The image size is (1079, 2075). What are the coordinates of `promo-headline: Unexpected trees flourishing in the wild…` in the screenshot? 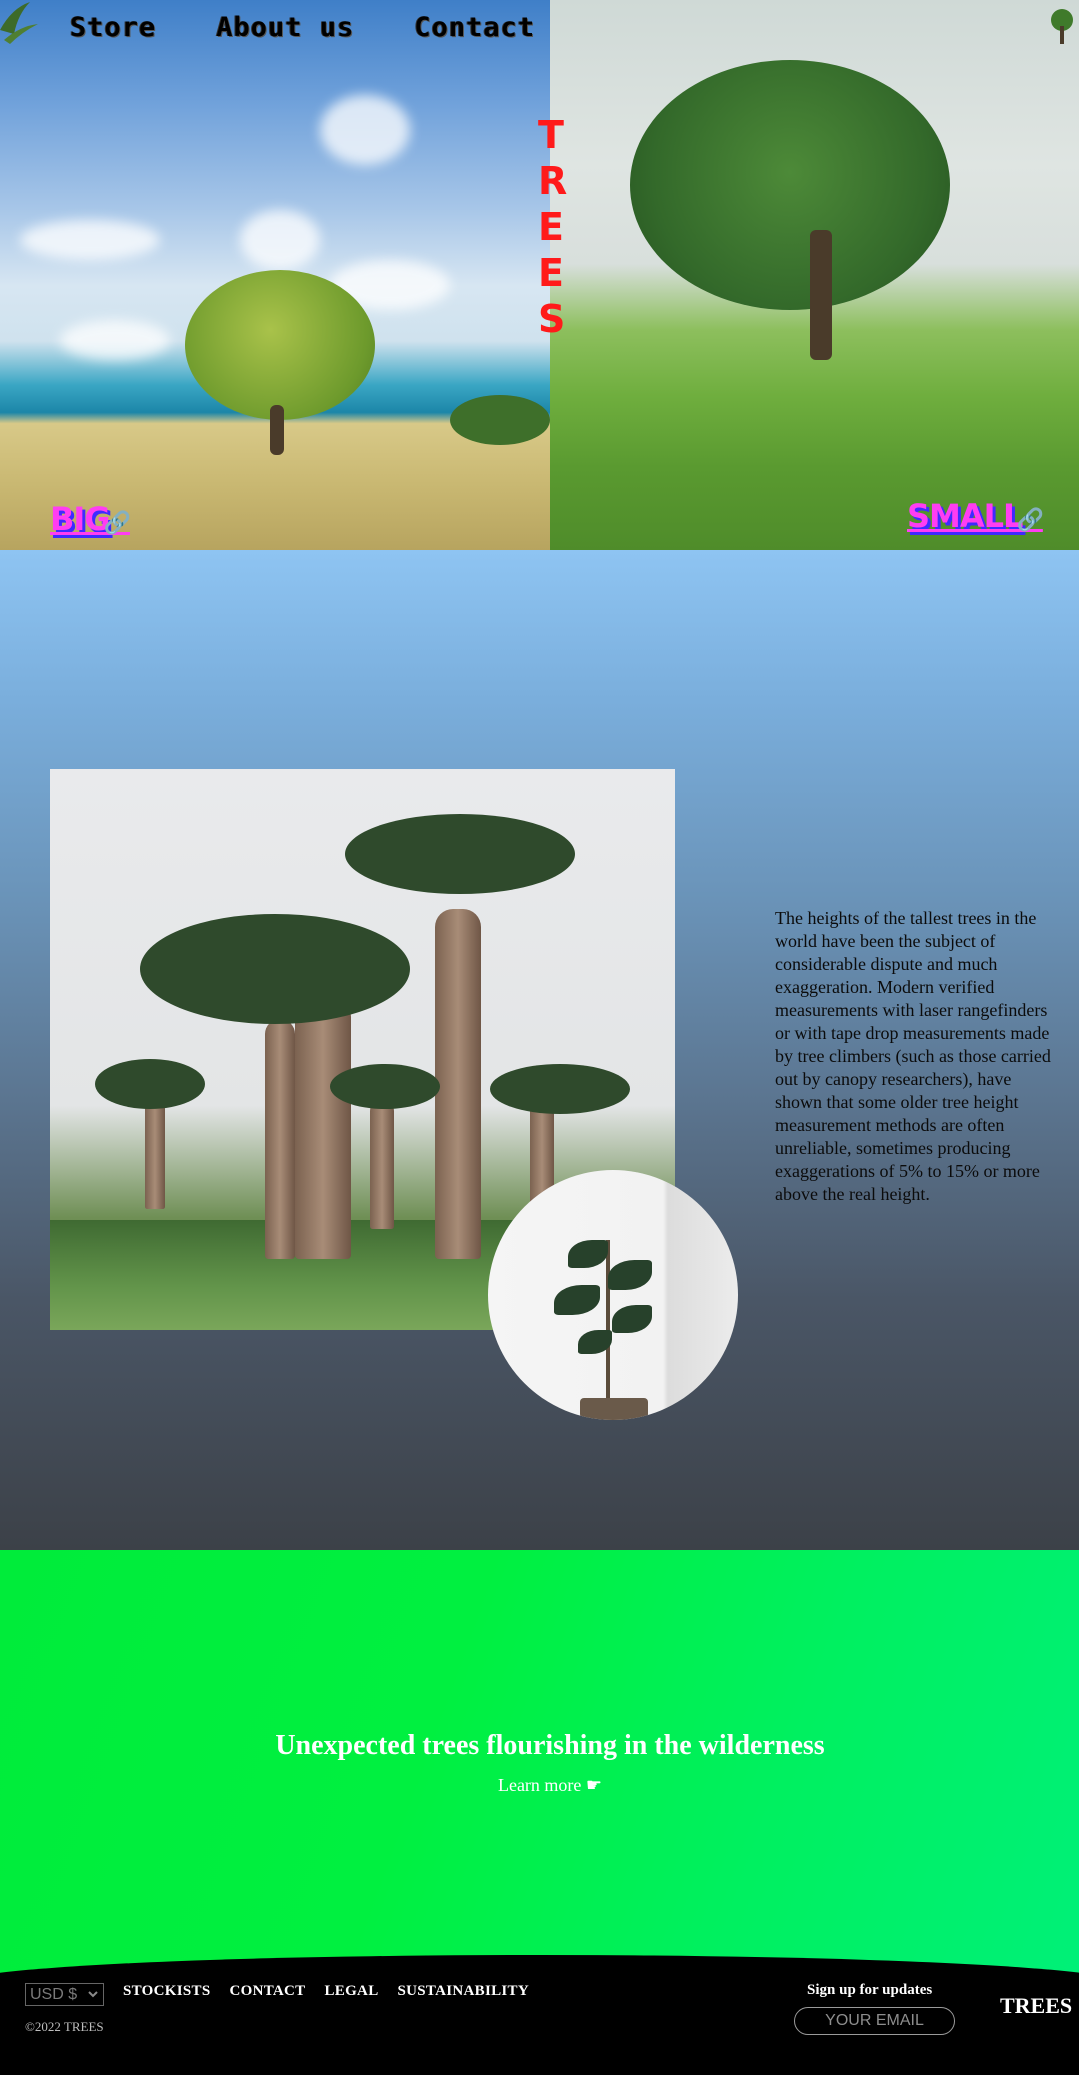 It's located at (550, 1745).